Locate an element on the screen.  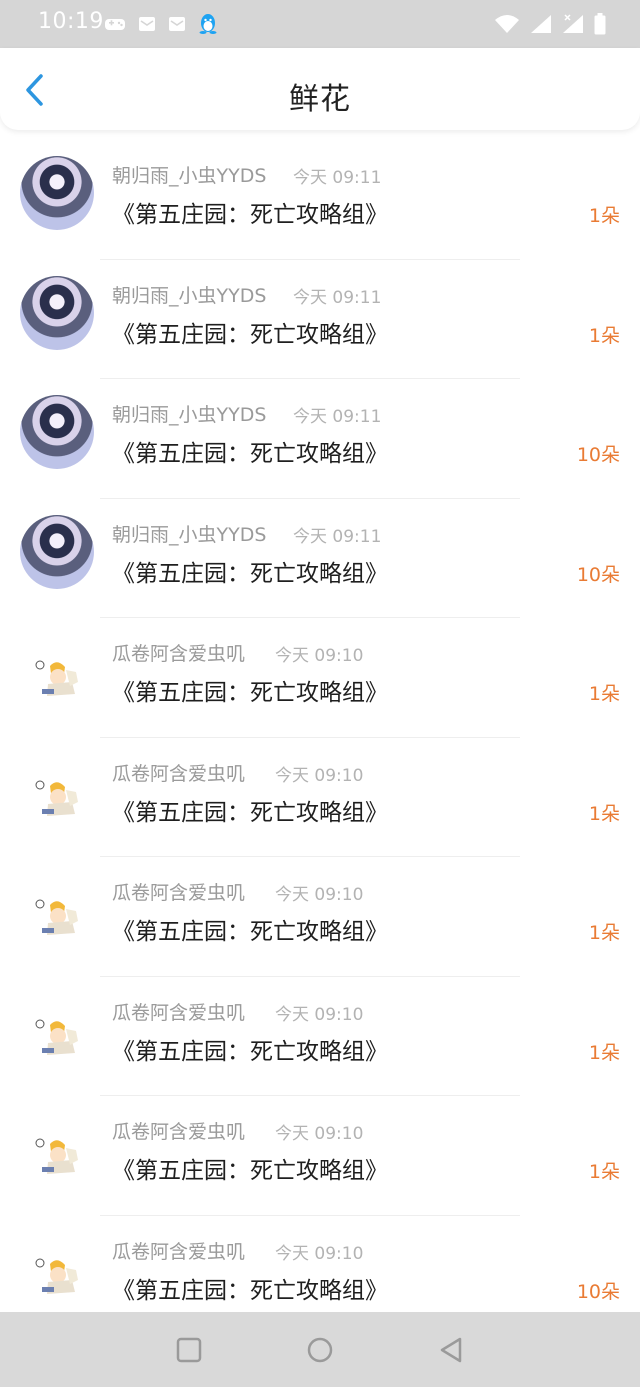
recents-button is located at coordinates (189, 1350).